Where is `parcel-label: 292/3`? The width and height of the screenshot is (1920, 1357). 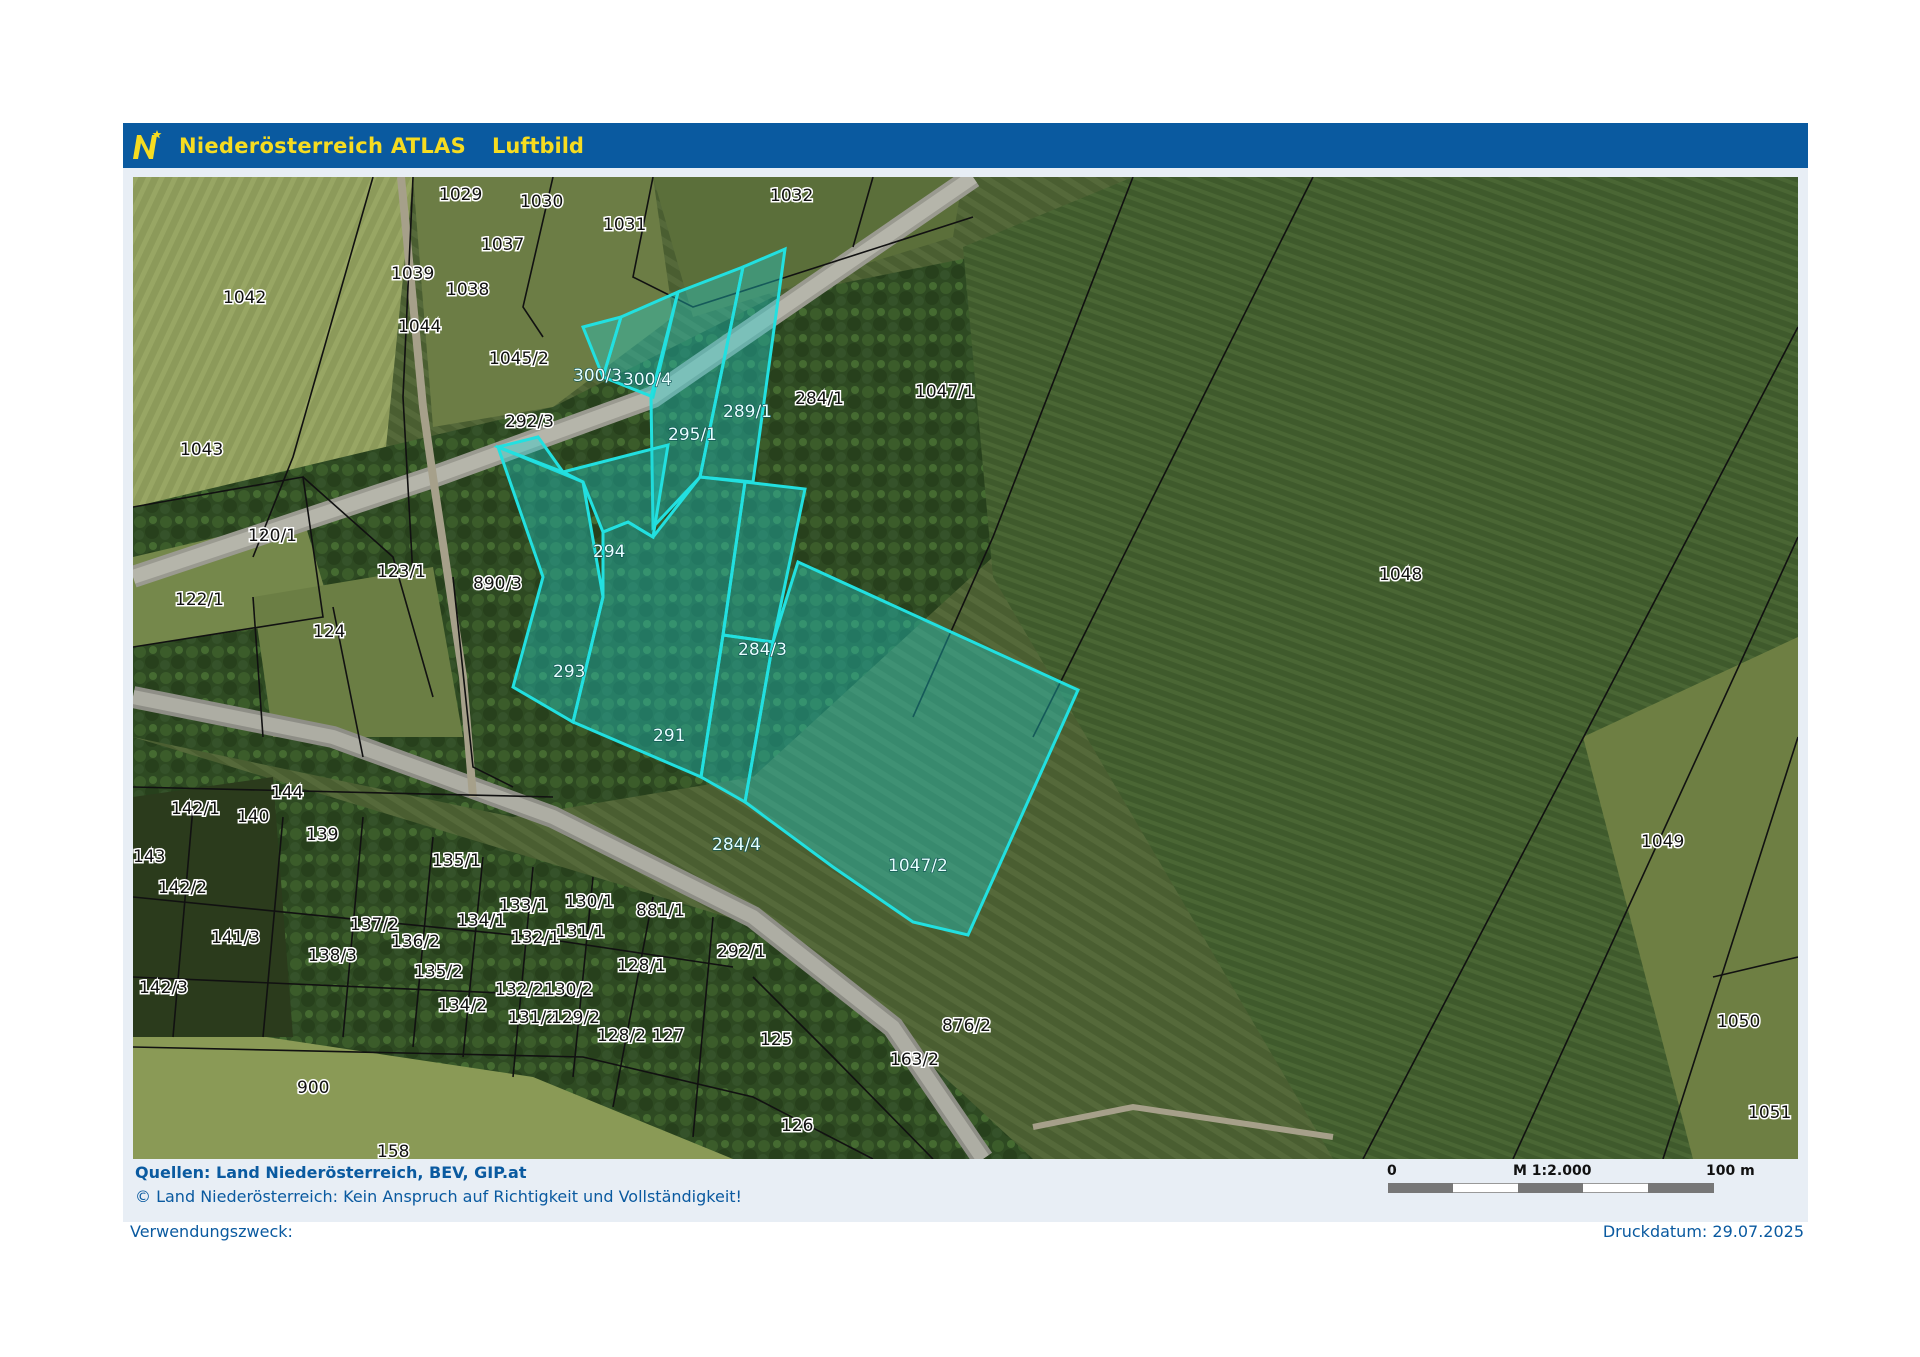
parcel-label: 292/3 is located at coordinates (529, 422).